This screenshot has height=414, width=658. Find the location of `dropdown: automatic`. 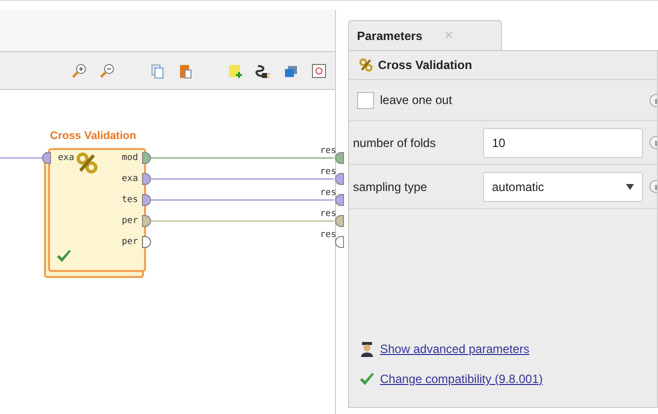

dropdown: automatic is located at coordinates (563, 187).